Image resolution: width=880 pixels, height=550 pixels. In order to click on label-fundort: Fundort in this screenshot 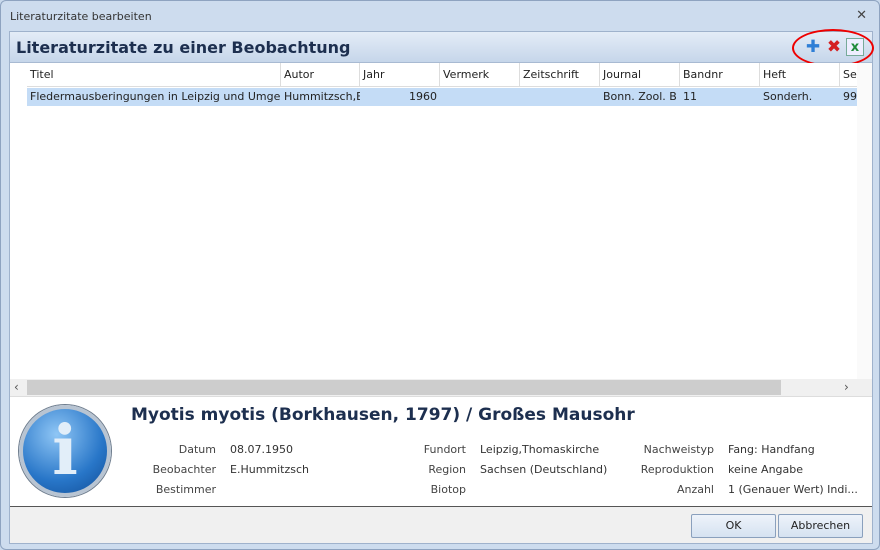, I will do `click(444, 449)`.